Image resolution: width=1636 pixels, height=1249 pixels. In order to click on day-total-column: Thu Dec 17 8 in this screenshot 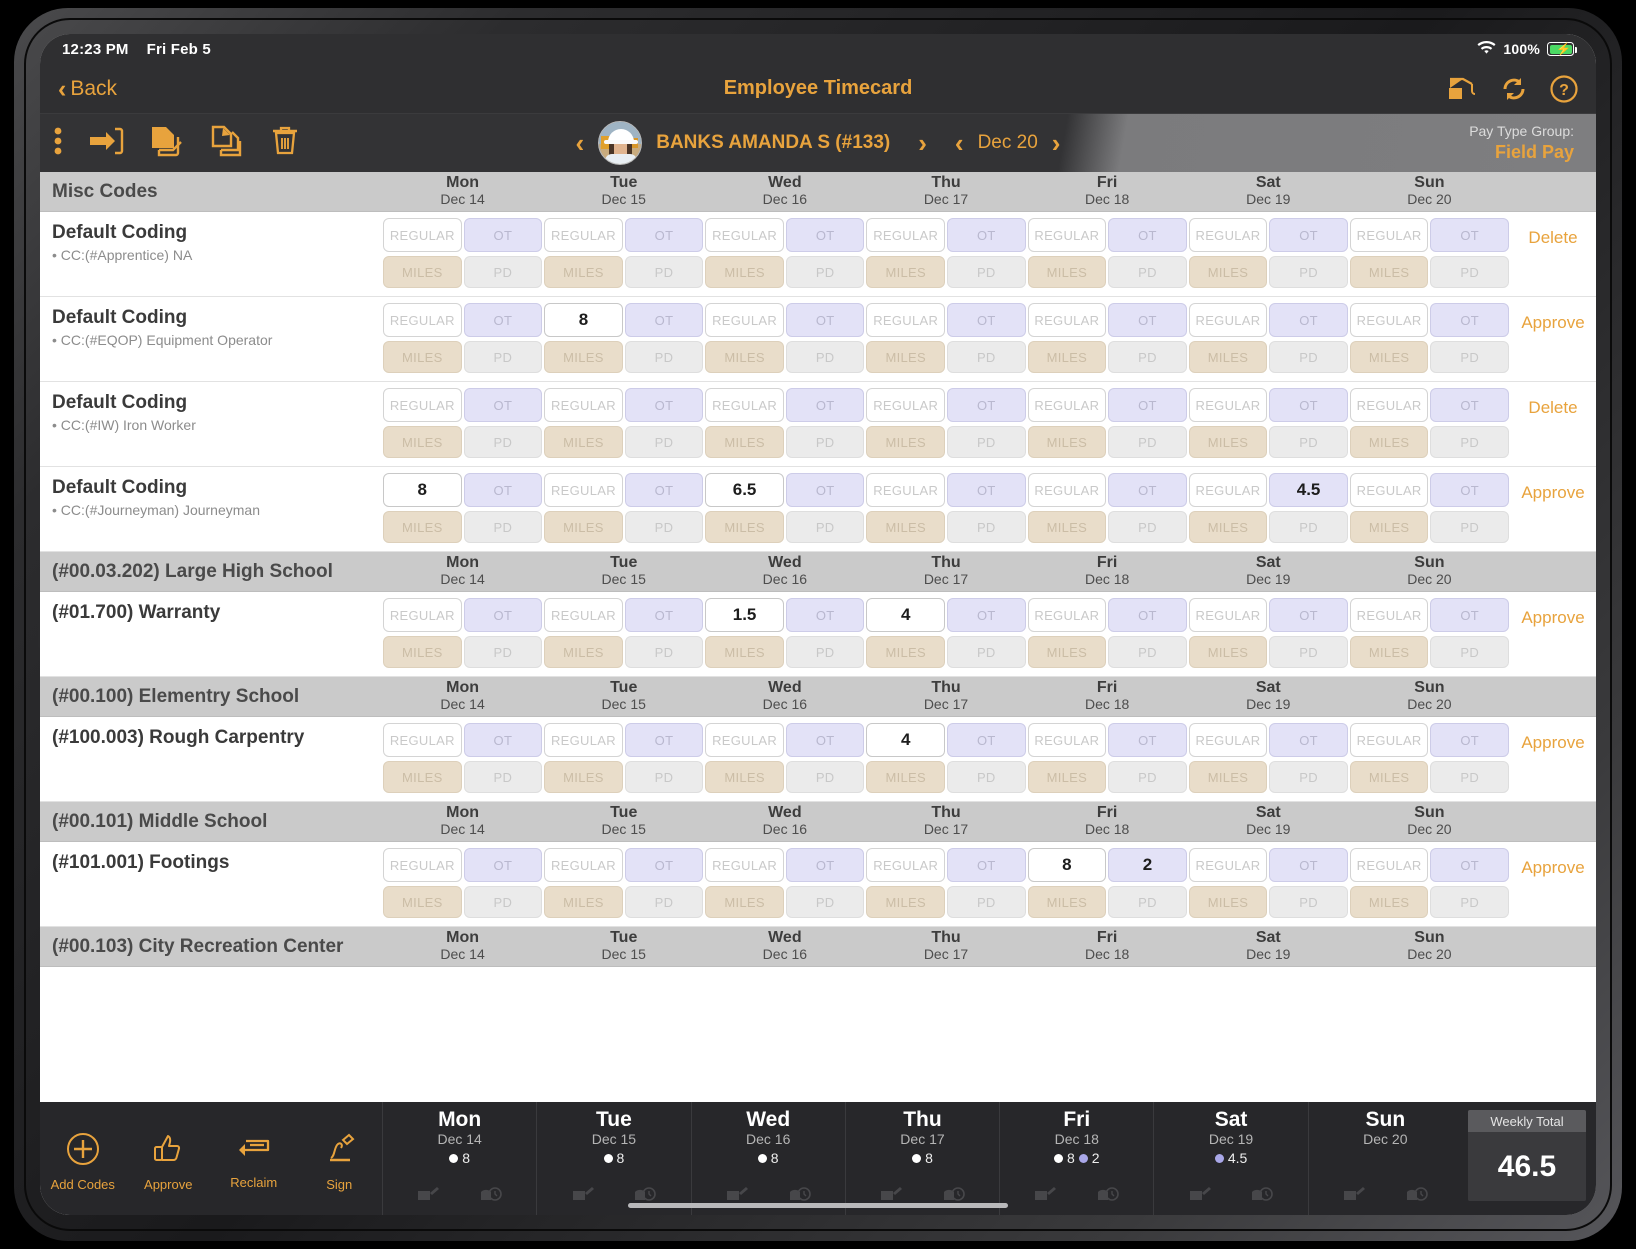, I will do `click(921, 1158)`.